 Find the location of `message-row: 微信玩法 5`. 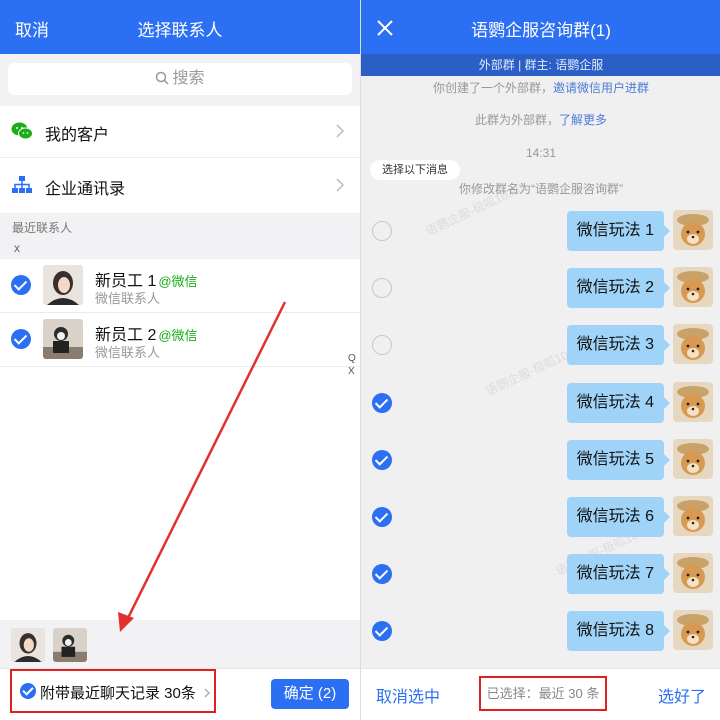

message-row: 微信玩法 5 is located at coordinates (540, 460).